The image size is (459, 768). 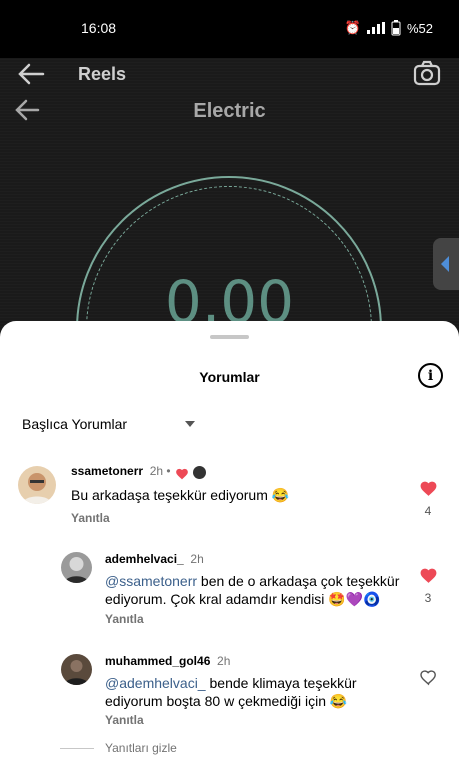 What do you see at coordinates (167, 661) in the screenshot?
I see `comment-username: muhammed_gol46 2h` at bounding box center [167, 661].